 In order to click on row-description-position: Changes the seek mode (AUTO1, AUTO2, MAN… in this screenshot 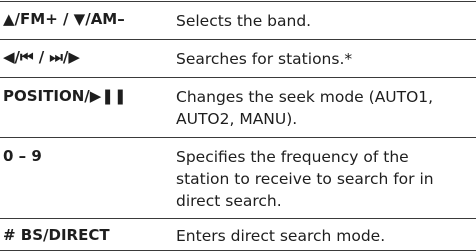, I will do `click(324, 108)`.